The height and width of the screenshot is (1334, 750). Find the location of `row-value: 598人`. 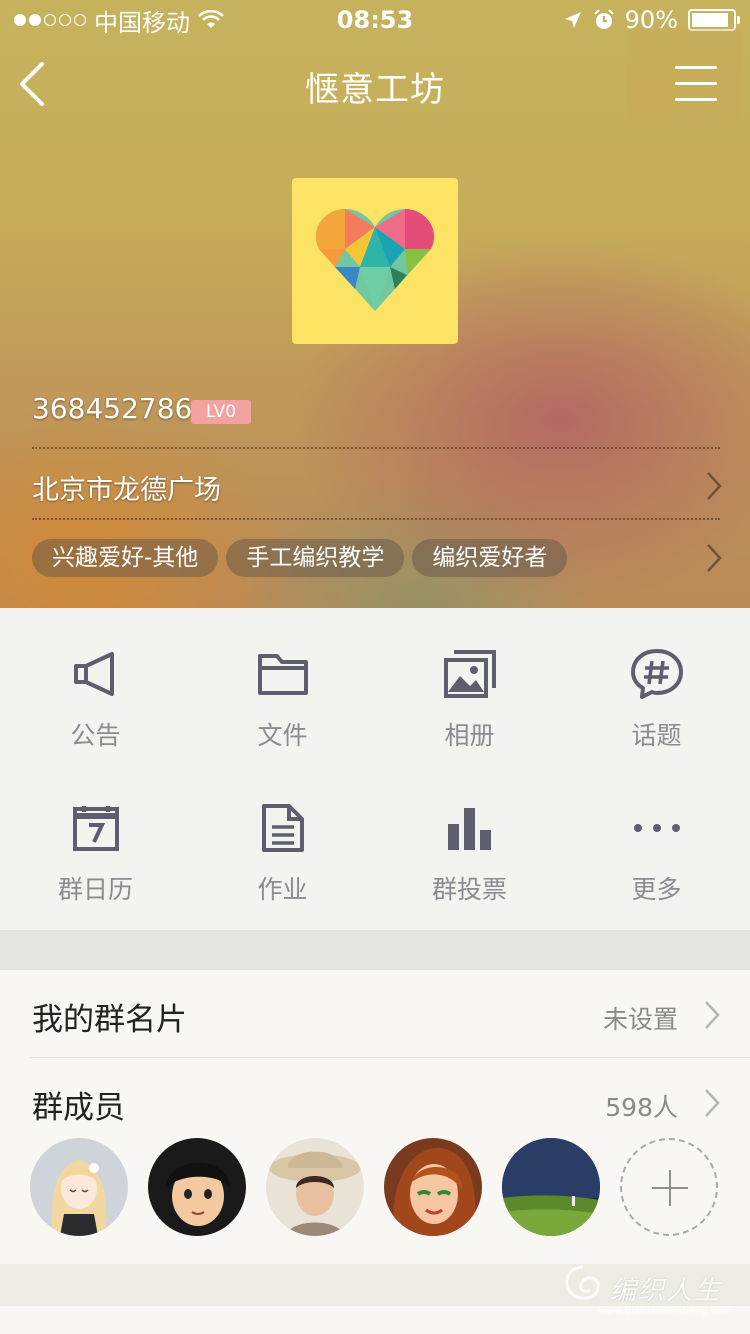

row-value: 598人 is located at coordinates (641, 1107).